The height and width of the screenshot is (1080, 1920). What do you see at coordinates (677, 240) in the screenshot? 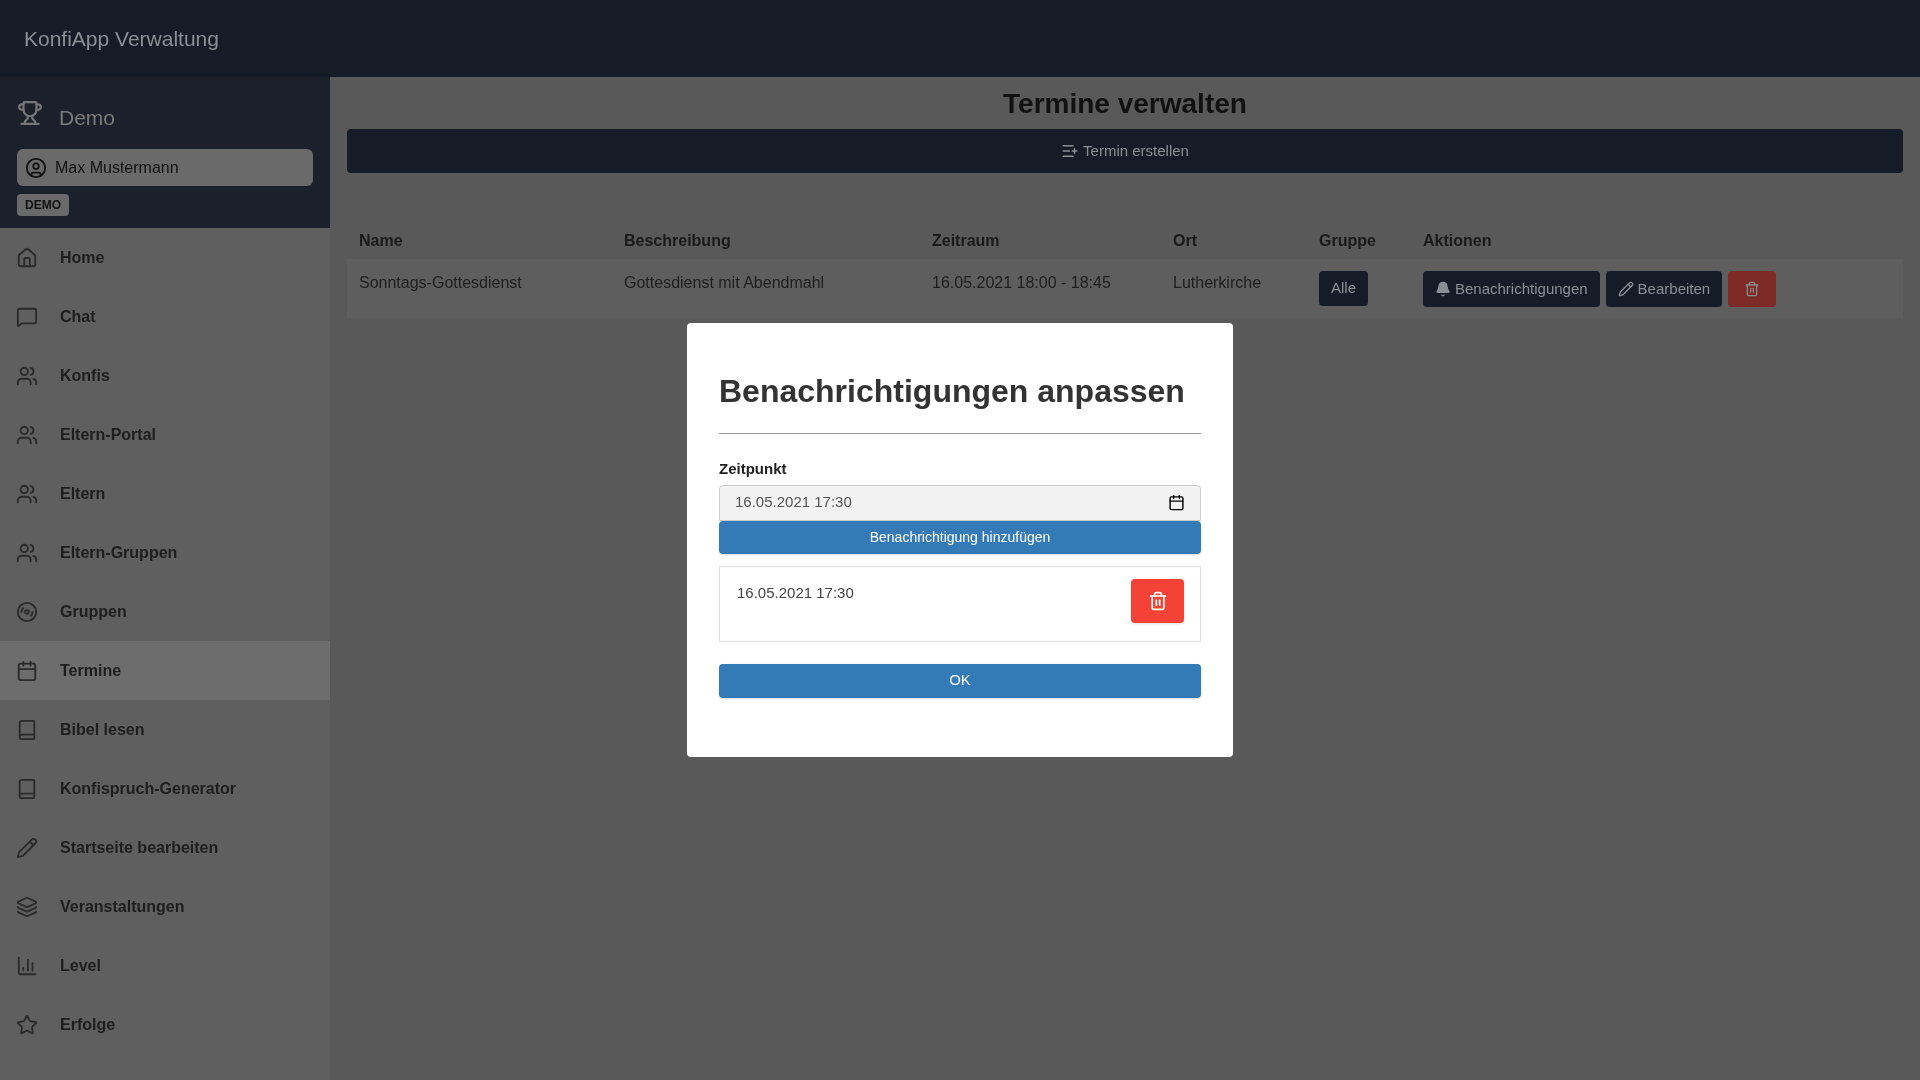
I see `column-header: Beschreibung` at bounding box center [677, 240].